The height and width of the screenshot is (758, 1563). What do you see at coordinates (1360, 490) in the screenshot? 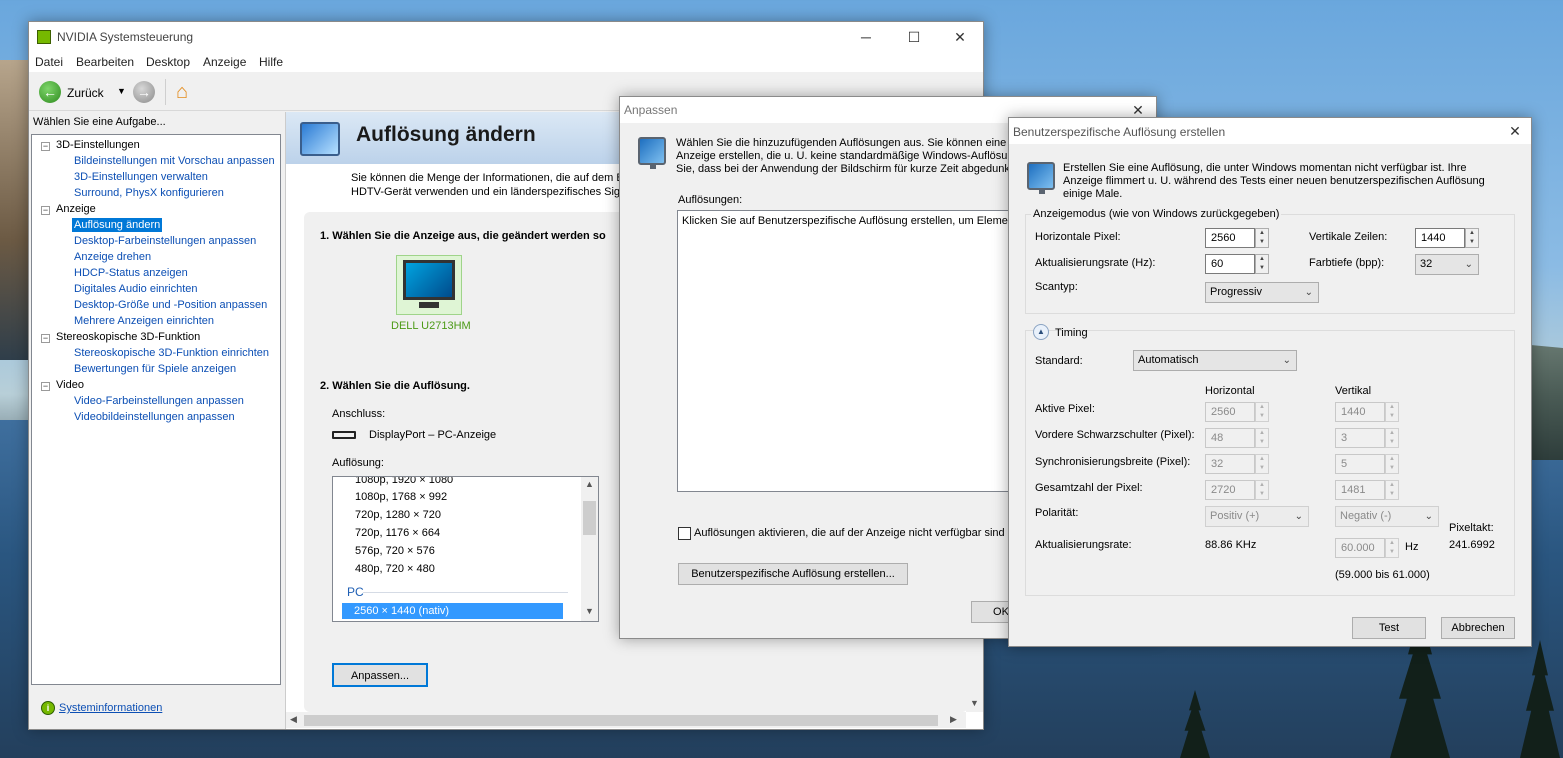
I see `total-v-input: 1481` at bounding box center [1360, 490].